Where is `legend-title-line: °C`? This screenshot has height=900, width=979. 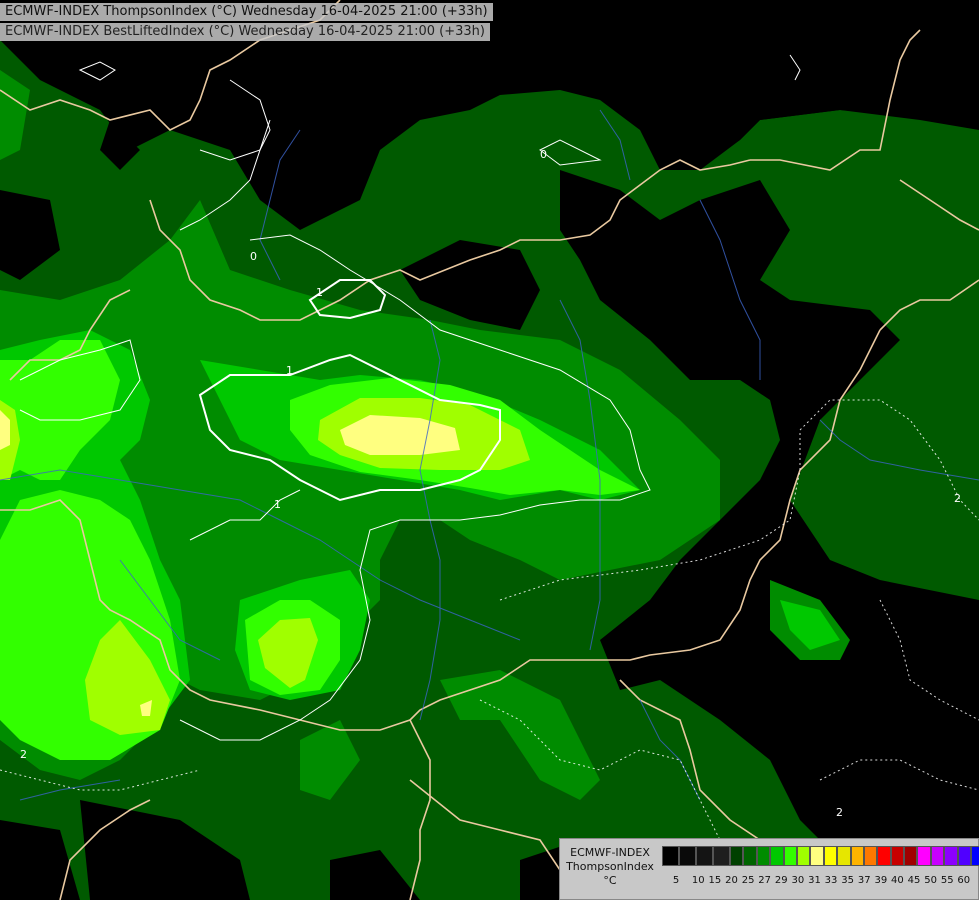 legend-title-line: °C is located at coordinates (610, 880).